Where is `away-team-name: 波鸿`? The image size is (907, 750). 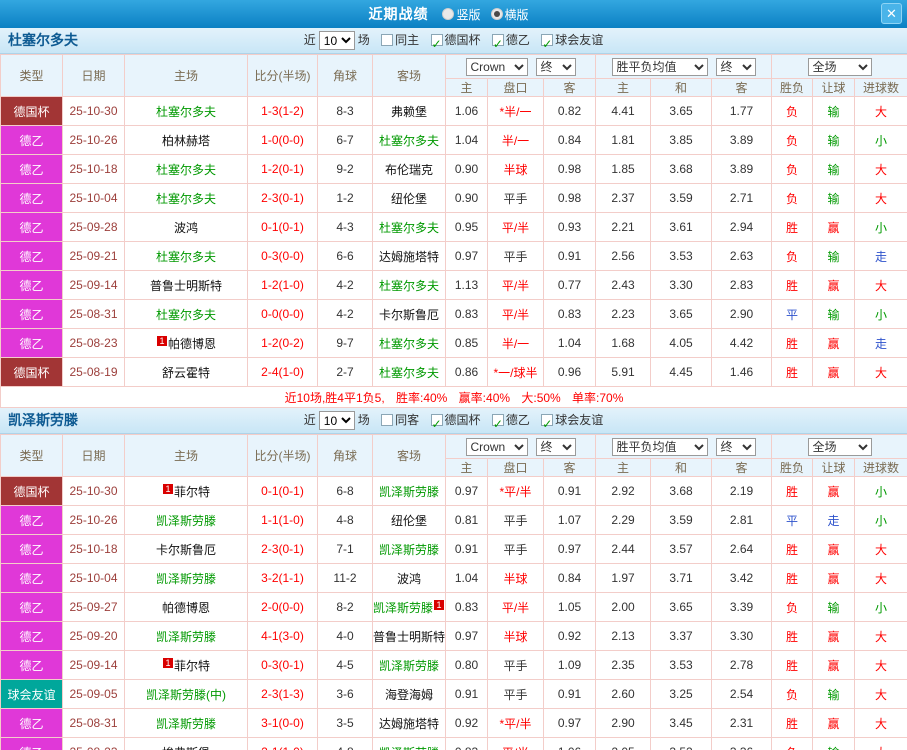 away-team-name: 波鸿 is located at coordinates (408, 578).